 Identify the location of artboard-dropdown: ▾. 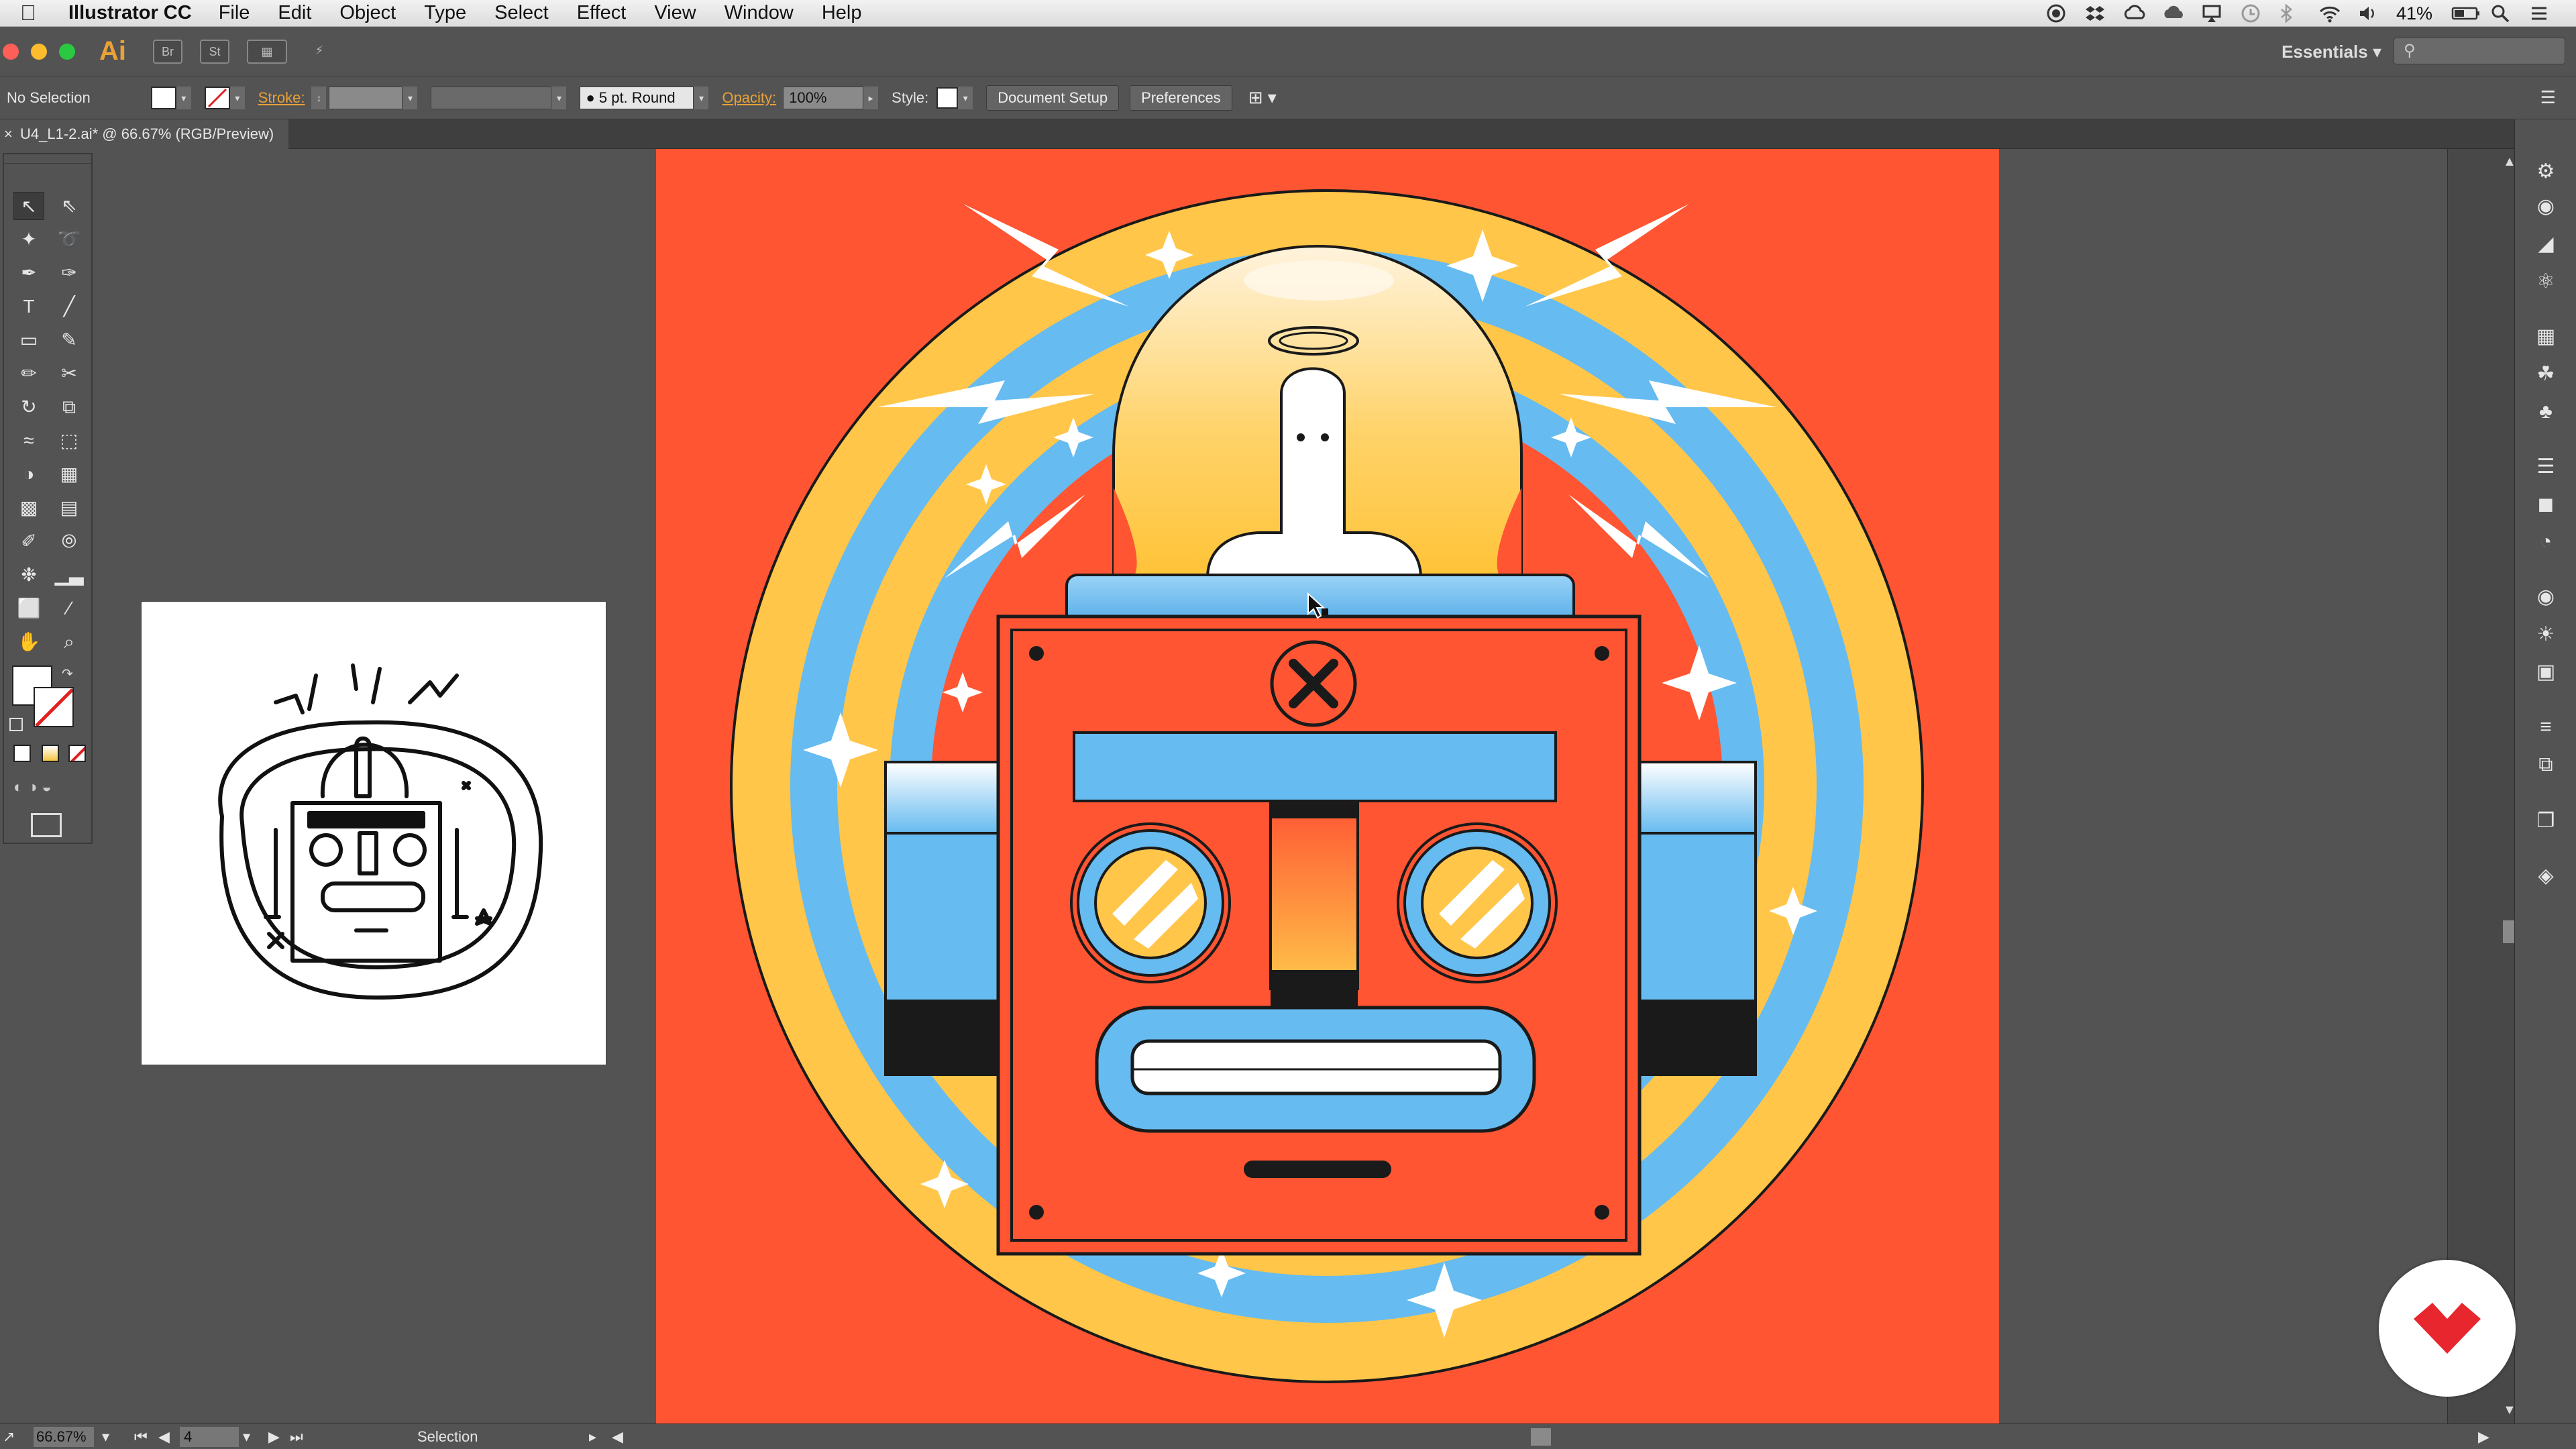
(246, 1437).